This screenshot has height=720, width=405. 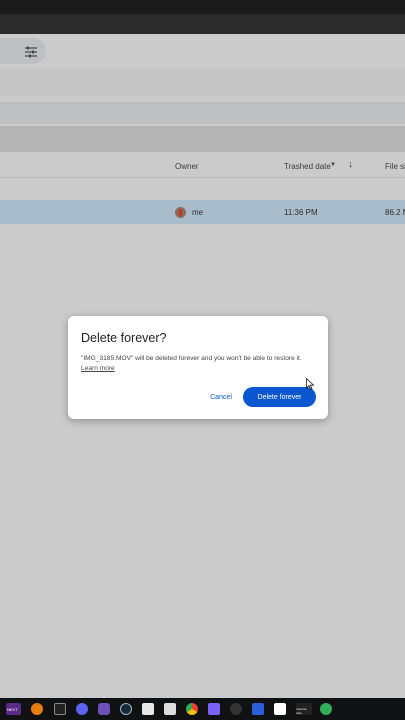 What do you see at coordinates (104, 709) in the screenshot?
I see `gamepad-icon` at bounding box center [104, 709].